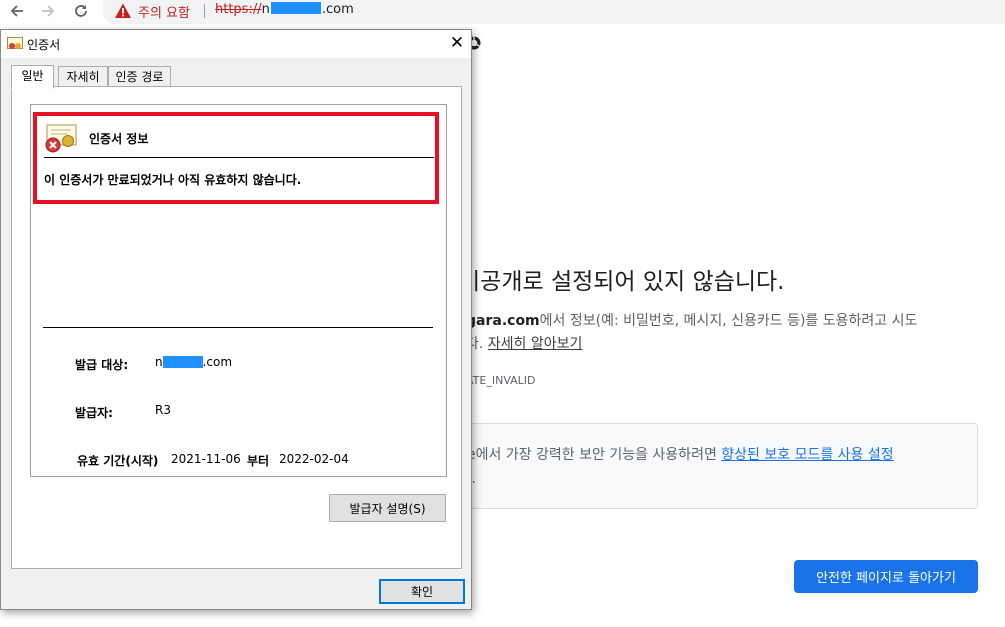 This screenshot has width=1005, height=627. What do you see at coordinates (217, 362) in the screenshot?
I see `issued-to-suffix: .com` at bounding box center [217, 362].